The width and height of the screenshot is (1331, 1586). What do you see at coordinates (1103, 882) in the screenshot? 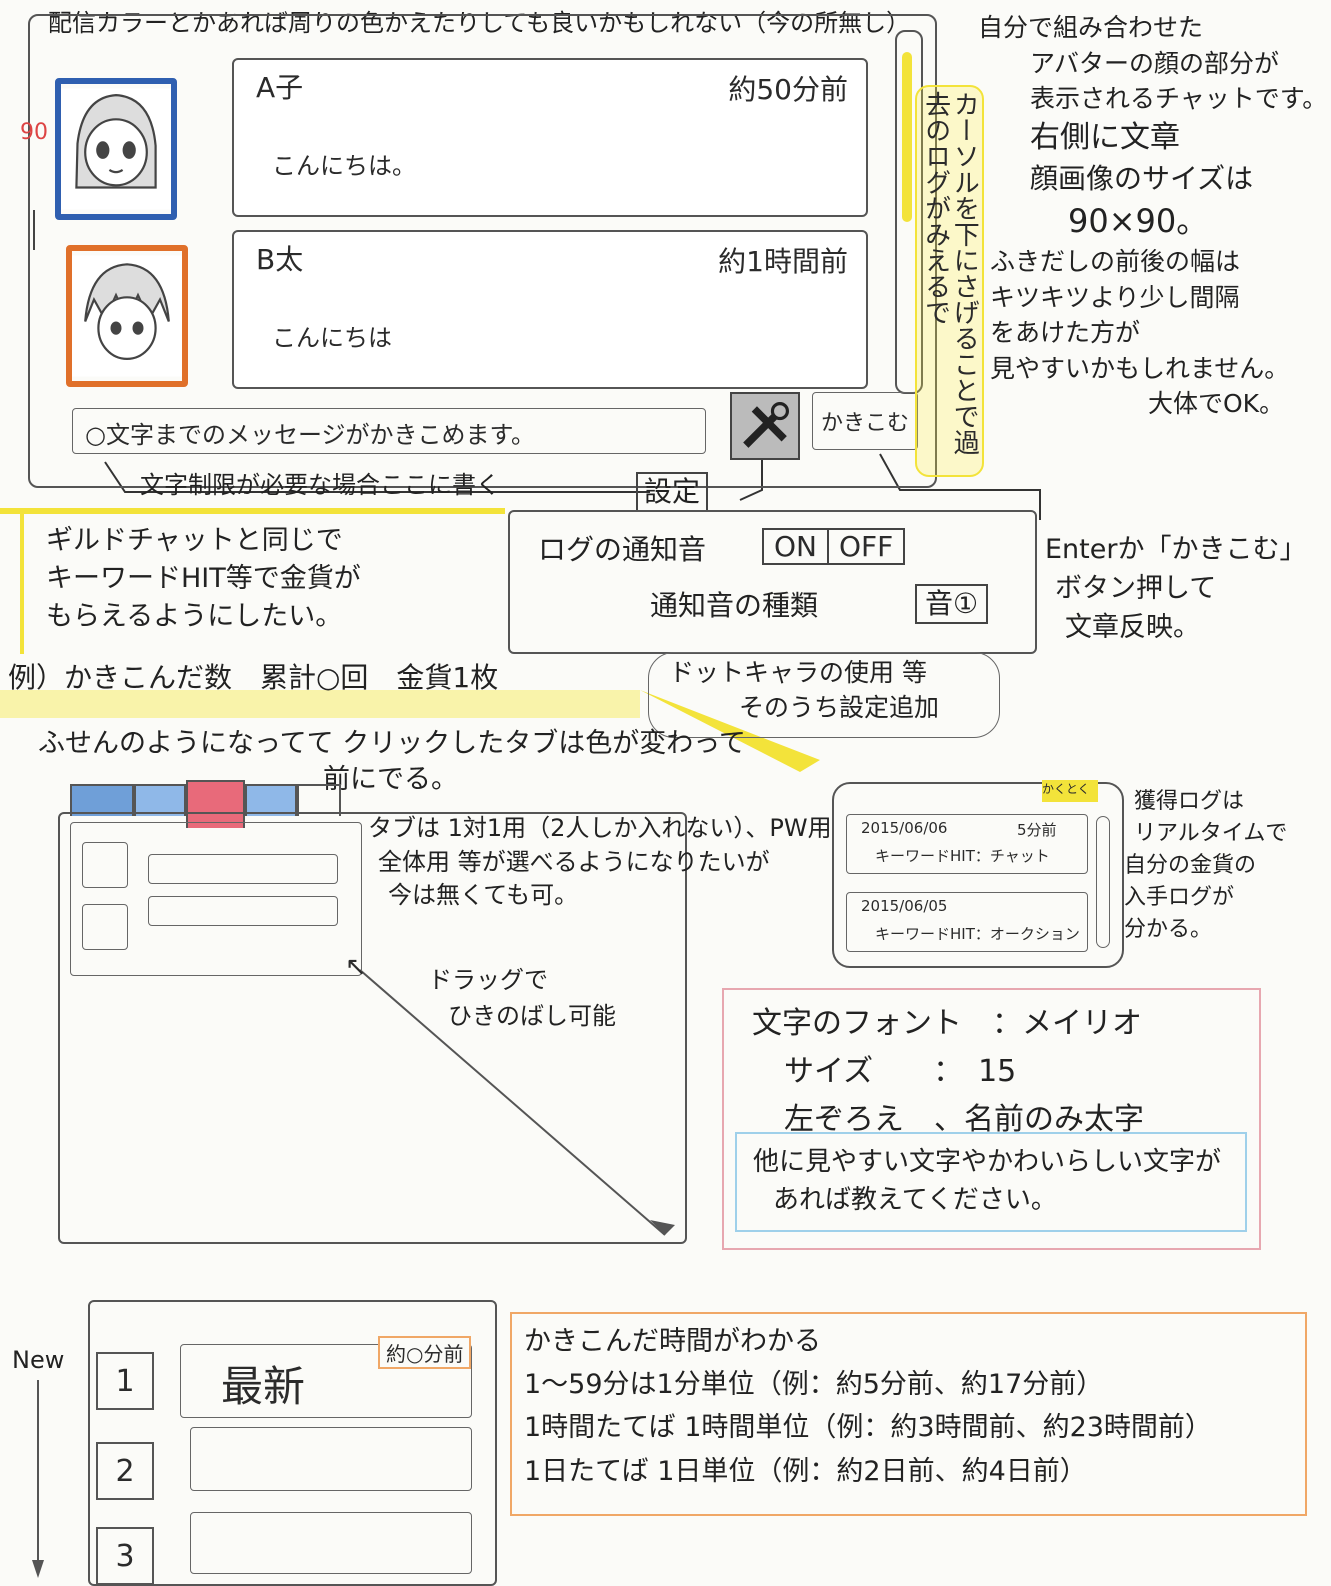
I see `log-scrollbar` at bounding box center [1103, 882].